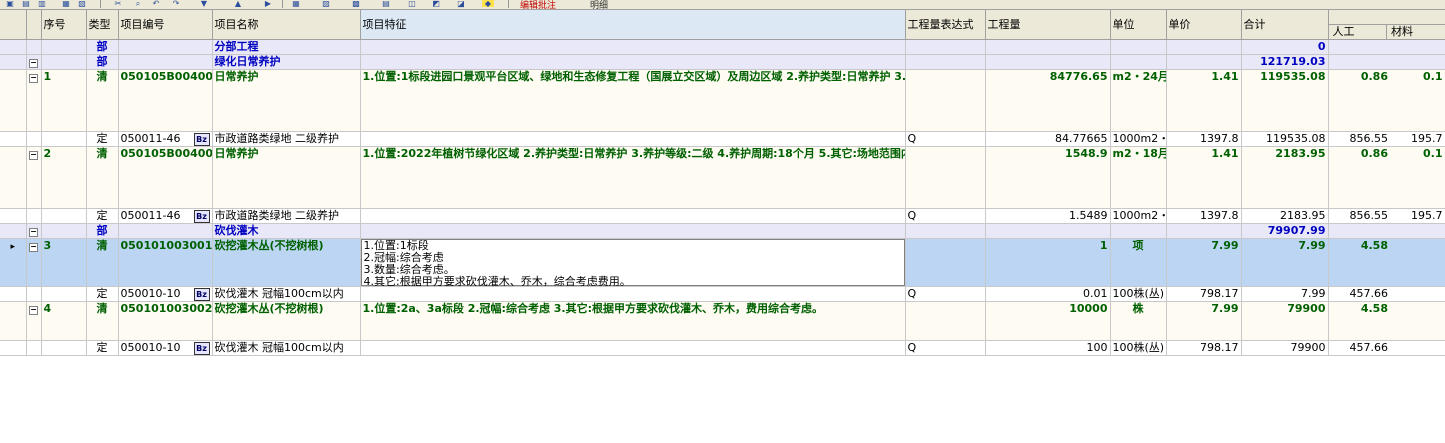  What do you see at coordinates (286, 62) in the screenshot?
I see `cell-name: 绿化日常养护` at bounding box center [286, 62].